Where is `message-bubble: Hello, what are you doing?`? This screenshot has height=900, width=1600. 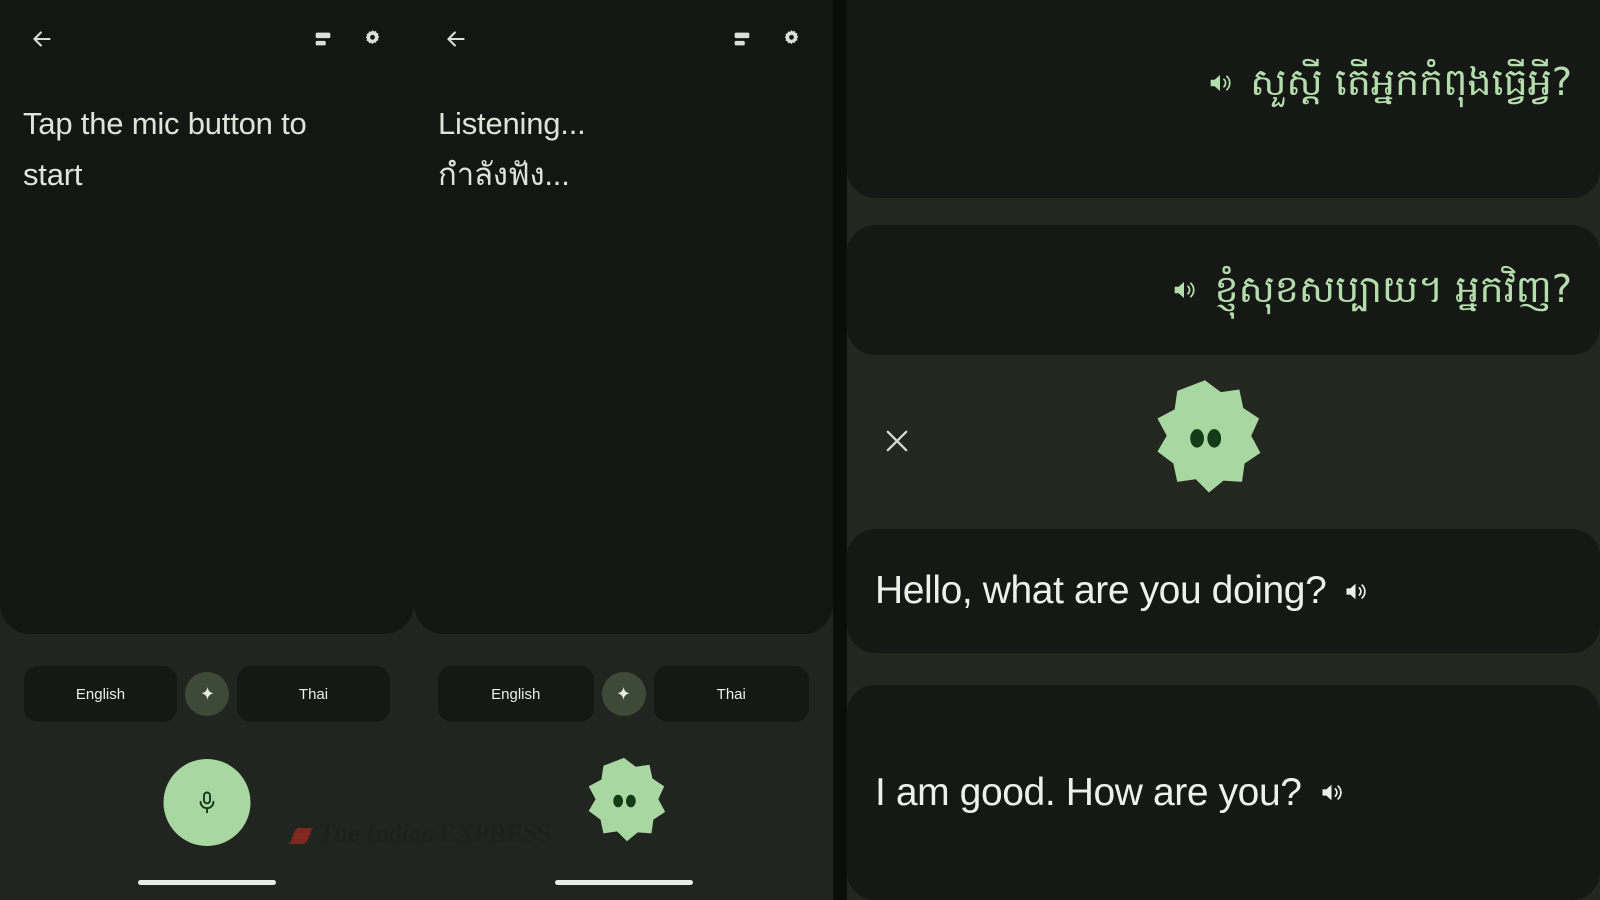 message-bubble: Hello, what are you doing? is located at coordinates (1223, 591).